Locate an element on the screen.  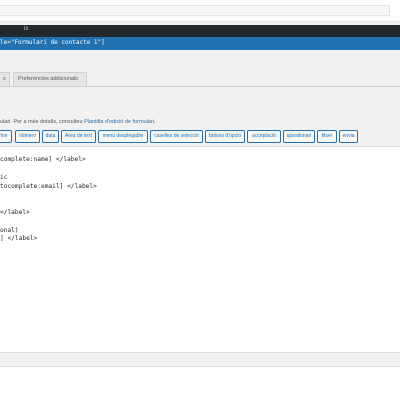
tab-additional-settings: Preferències addicionals is located at coordinates (50, 79).